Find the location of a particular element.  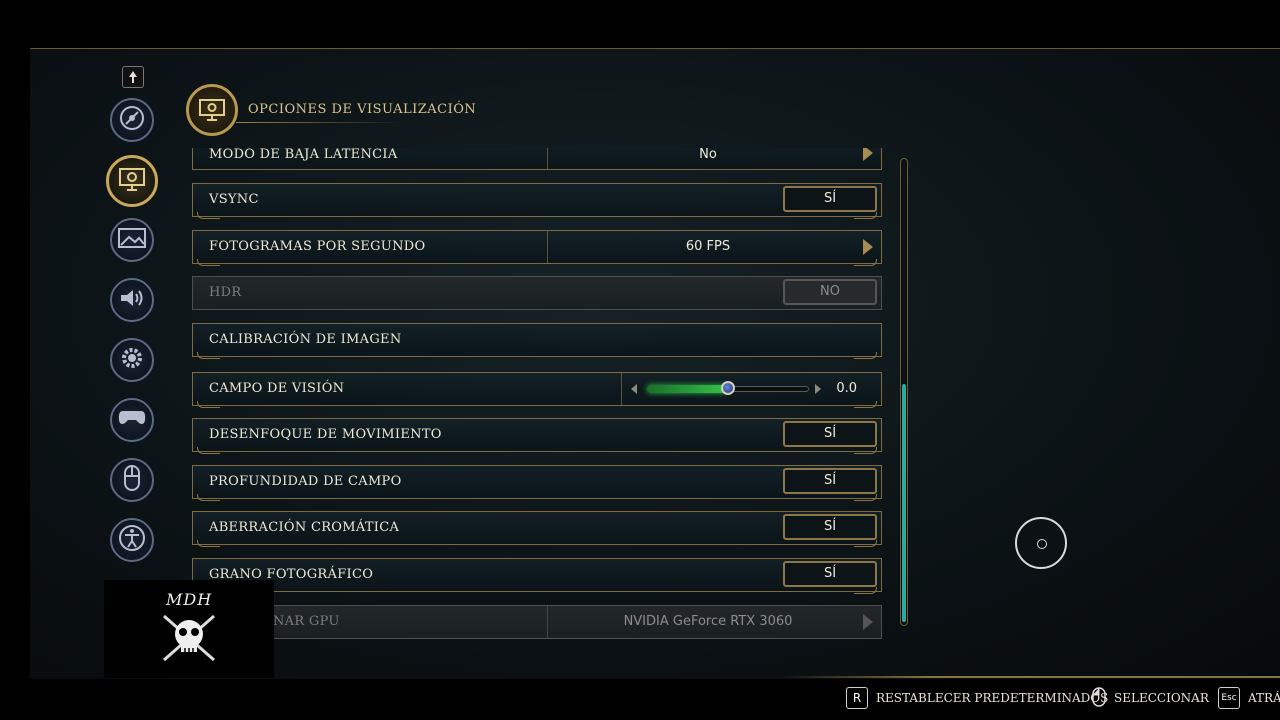

sidebar-item-controller is located at coordinates (132, 420).